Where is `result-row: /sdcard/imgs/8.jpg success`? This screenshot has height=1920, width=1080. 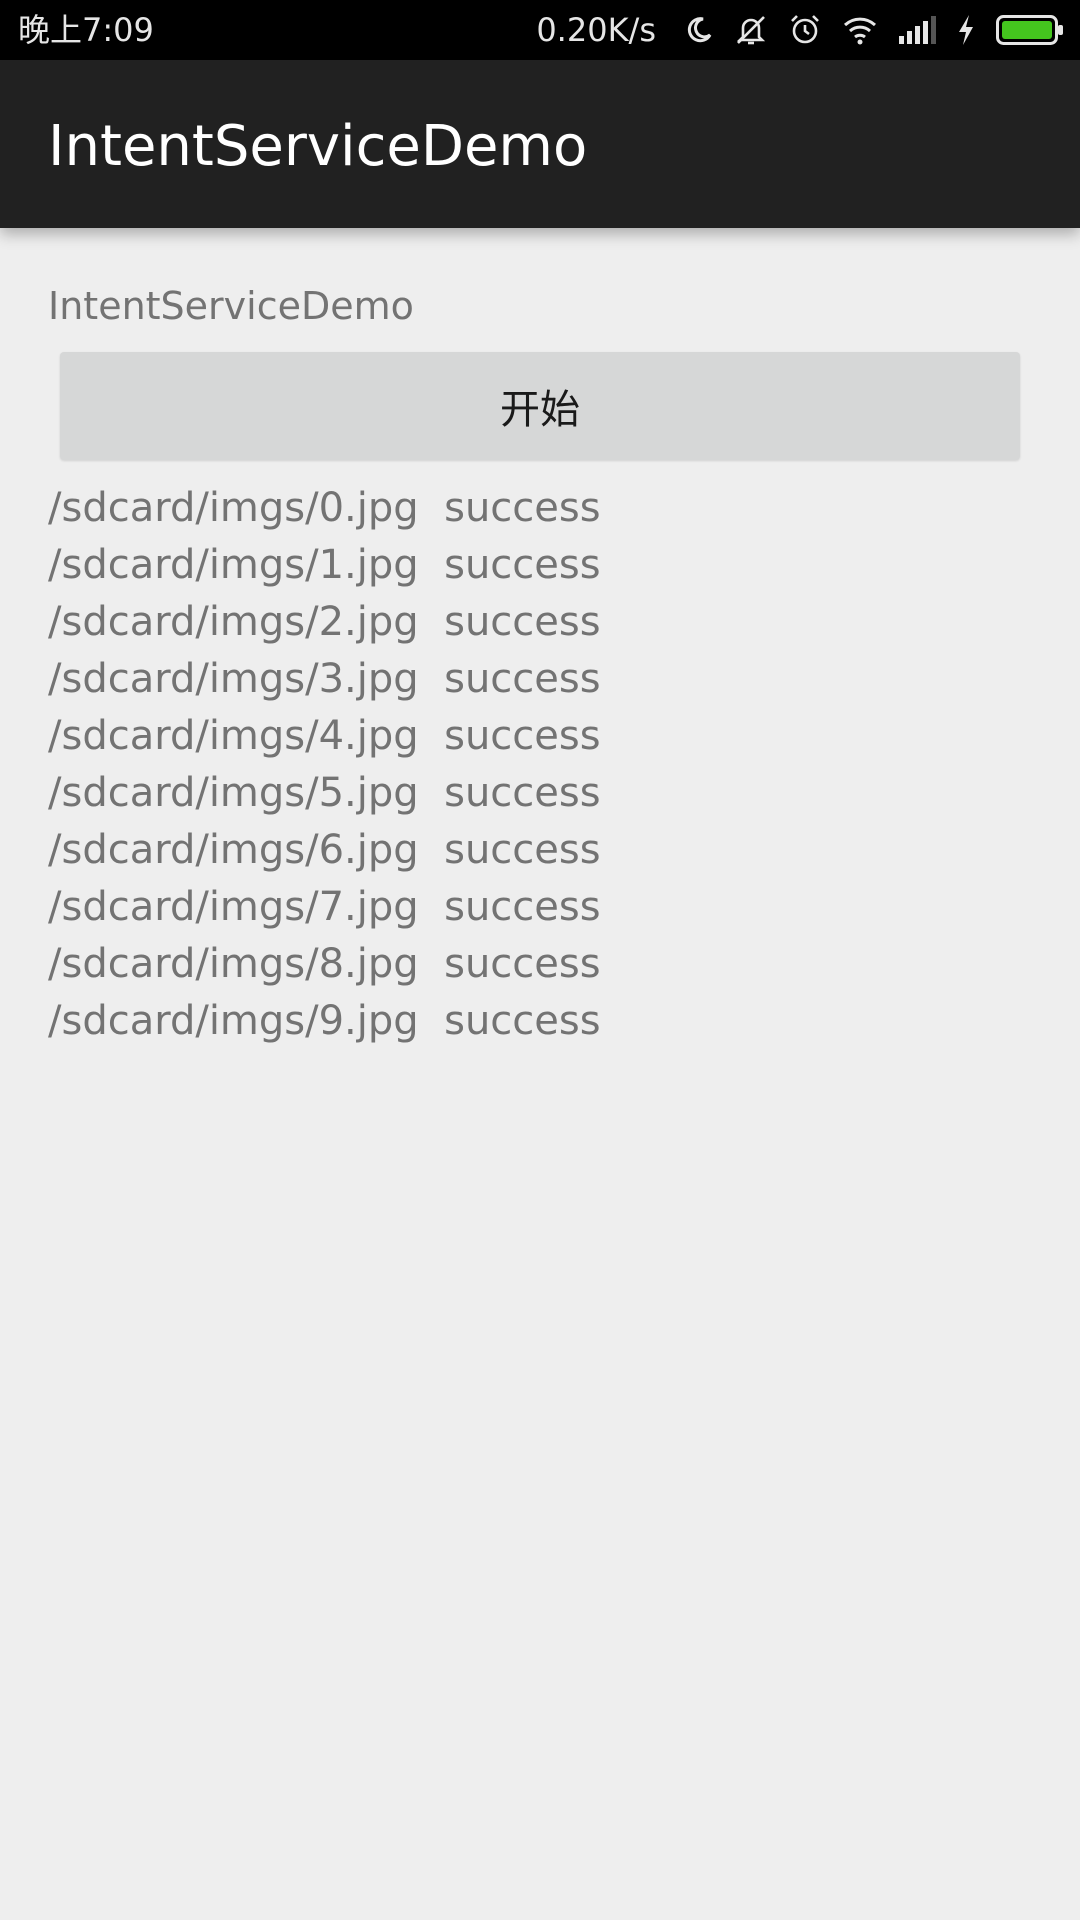 result-row: /sdcard/imgs/8.jpg success is located at coordinates (324, 964).